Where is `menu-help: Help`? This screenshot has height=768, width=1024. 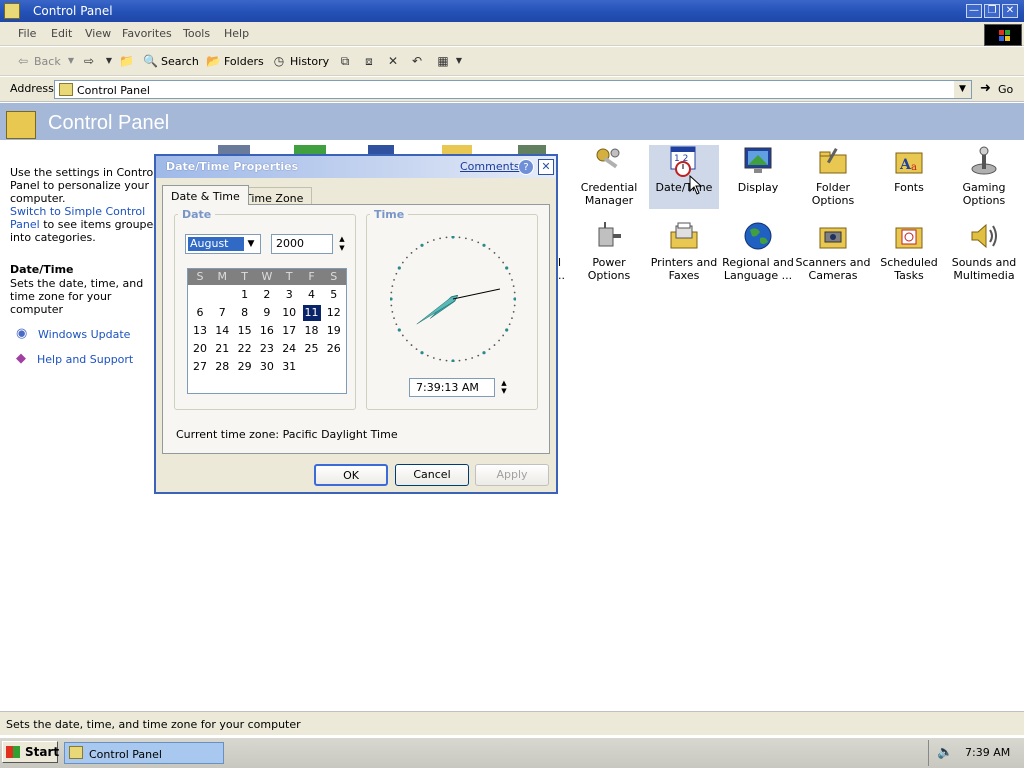
menu-help: Help is located at coordinates (236, 33).